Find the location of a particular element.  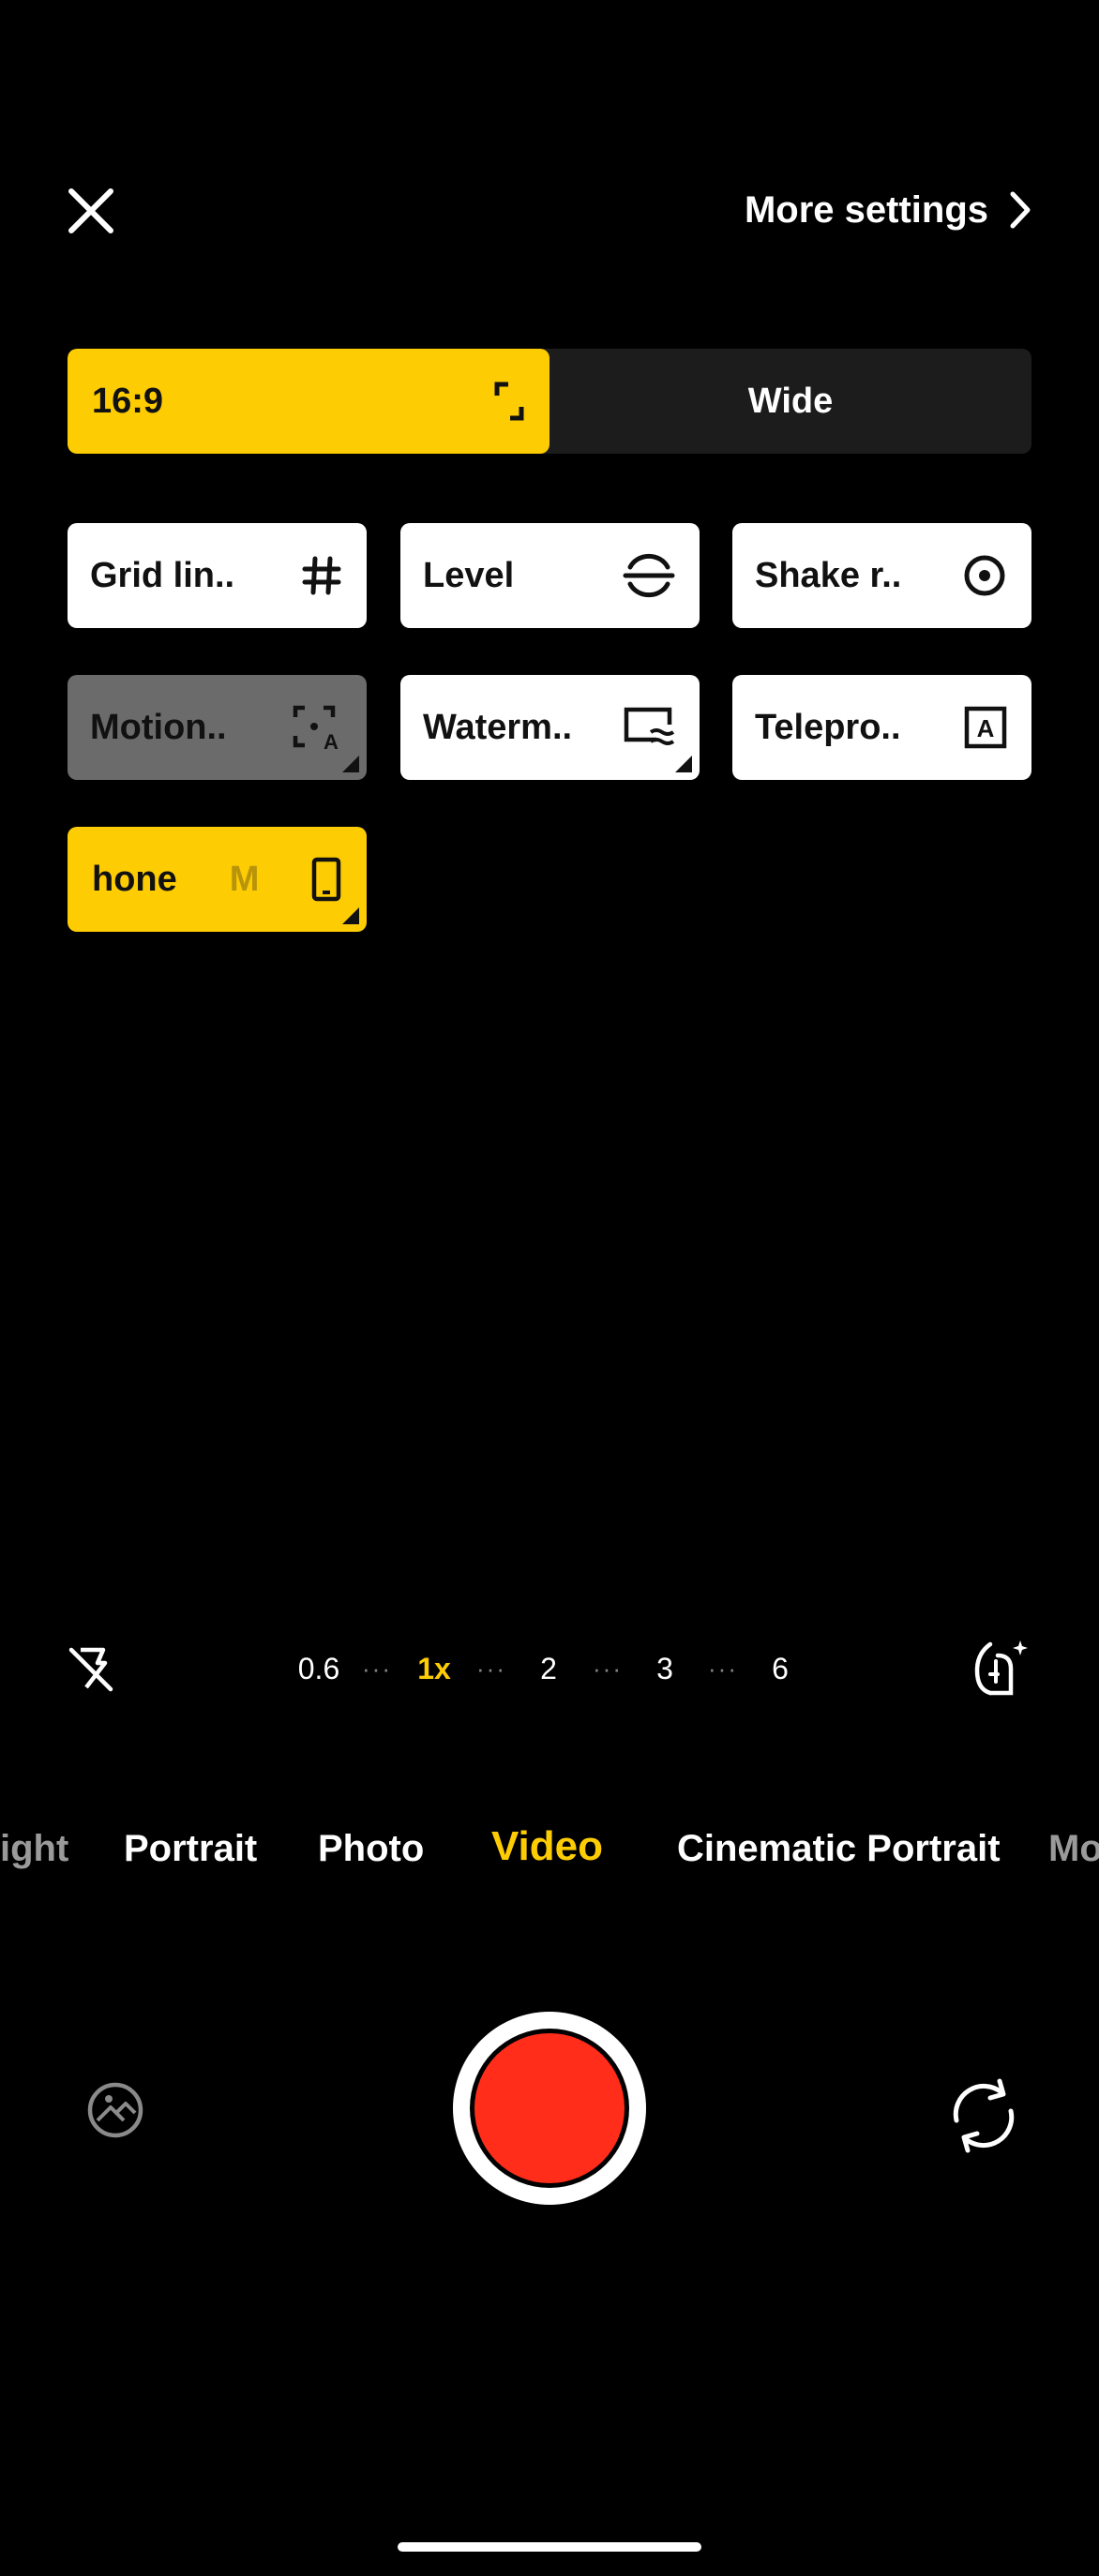

aspect-wide-label: Wide is located at coordinates (790, 401).